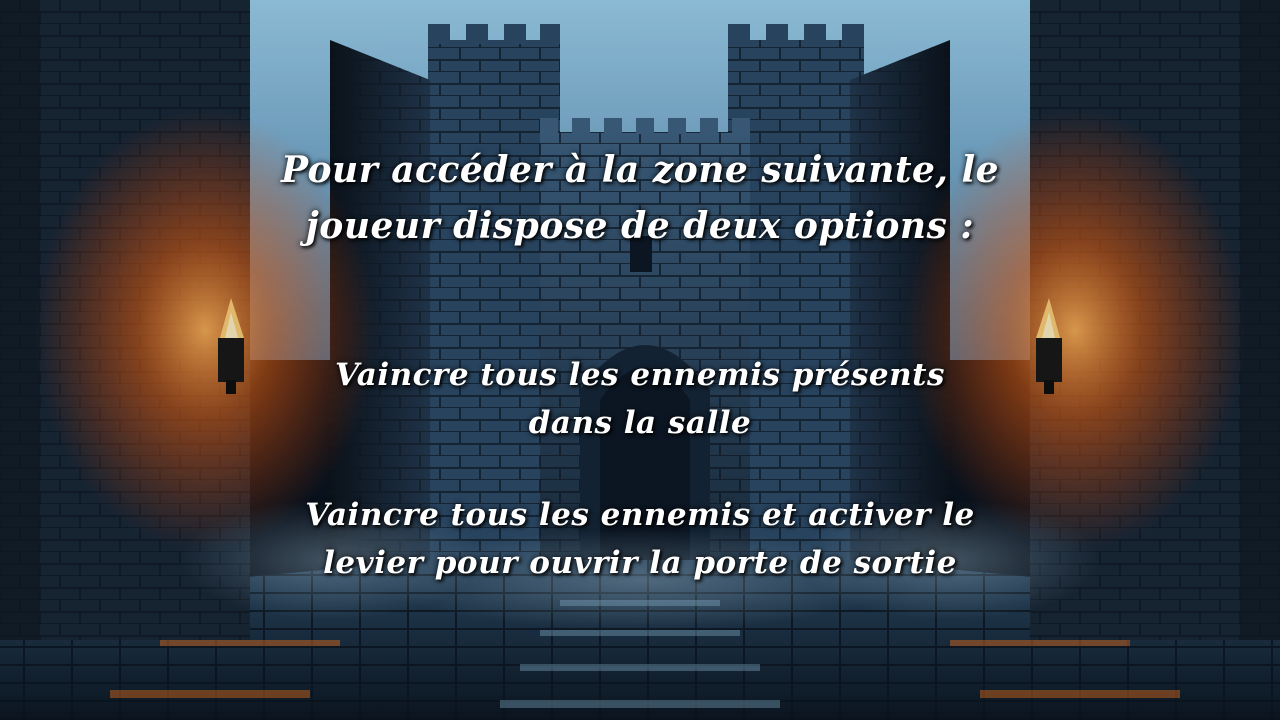  What do you see at coordinates (640, 423) in the screenshot?
I see `option-1-line-2: dans la salle` at bounding box center [640, 423].